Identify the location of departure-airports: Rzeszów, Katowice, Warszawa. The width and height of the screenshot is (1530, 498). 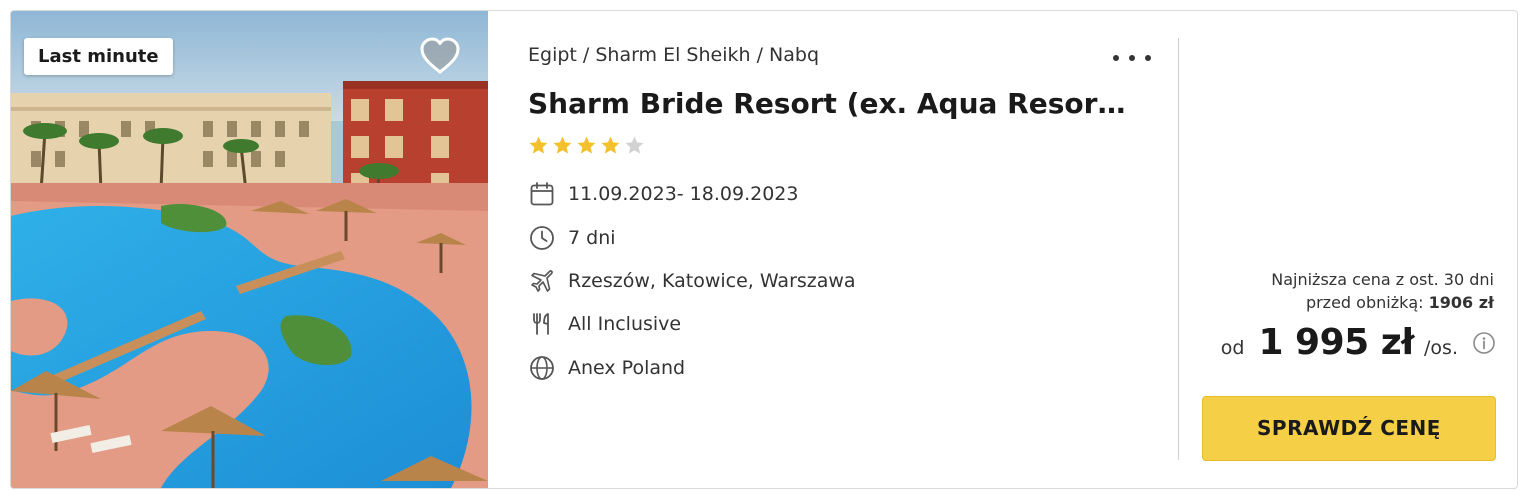
(712, 281).